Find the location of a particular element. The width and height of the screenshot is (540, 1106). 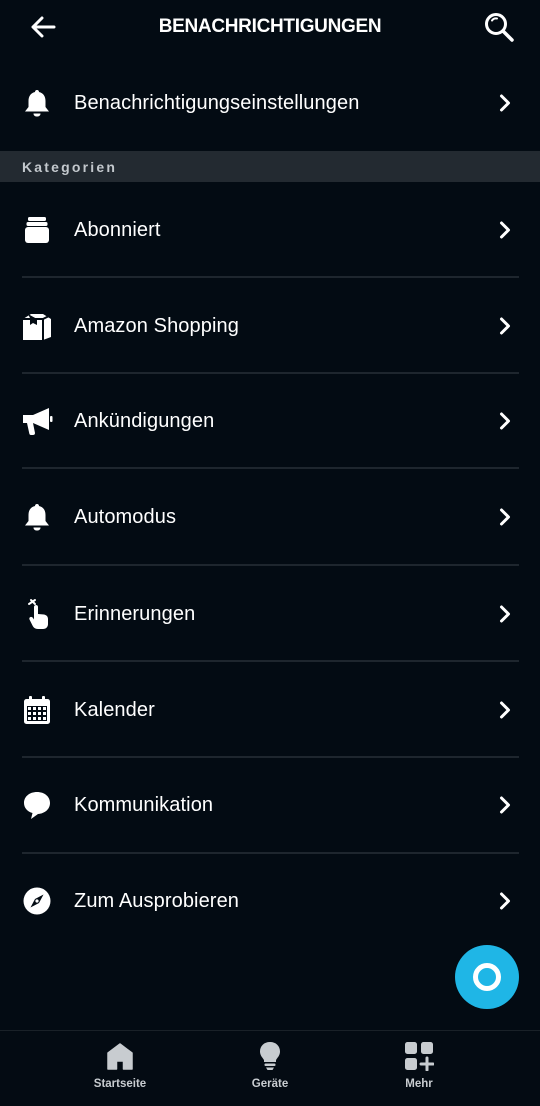

bottom-navigation: Startseite Geräte Mehr is located at coordinates (270, 1068).